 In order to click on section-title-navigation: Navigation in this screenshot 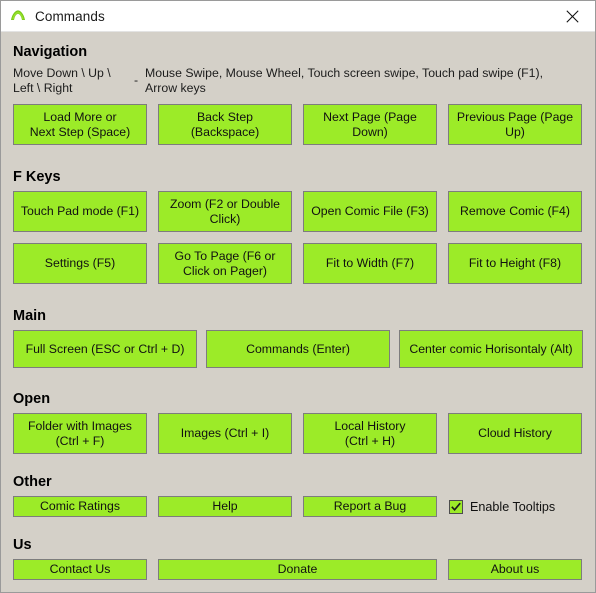, I will do `click(50, 52)`.